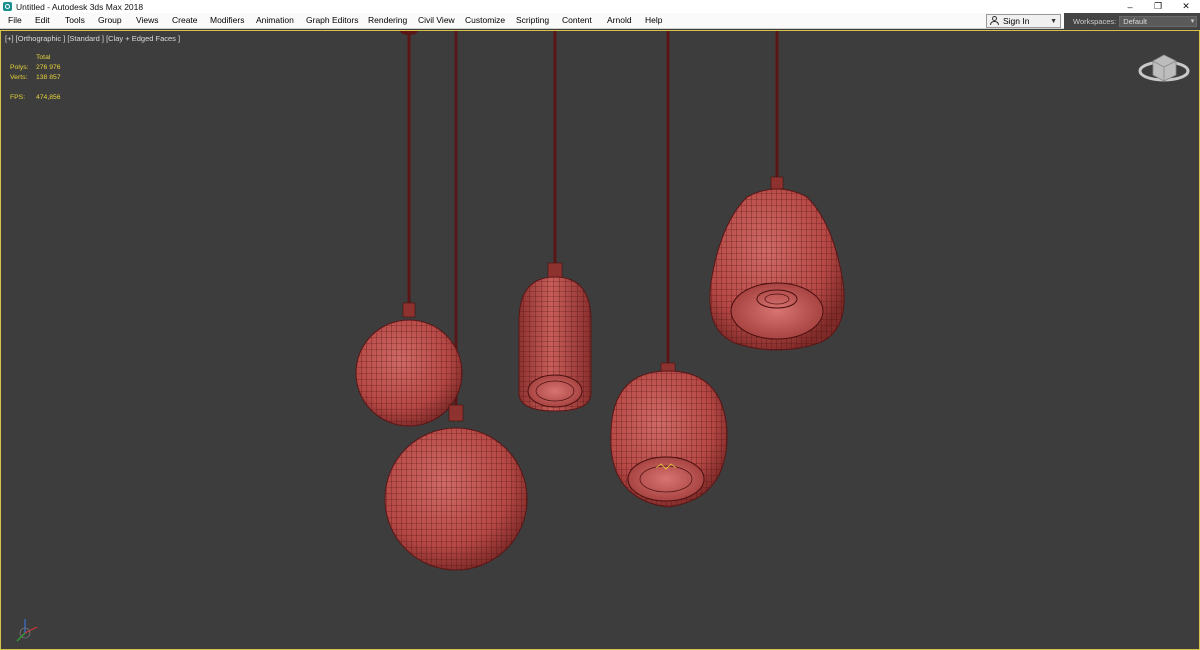  Describe the element at coordinates (532, 20) in the screenshot. I see `menu-scripting: Scripting` at that location.